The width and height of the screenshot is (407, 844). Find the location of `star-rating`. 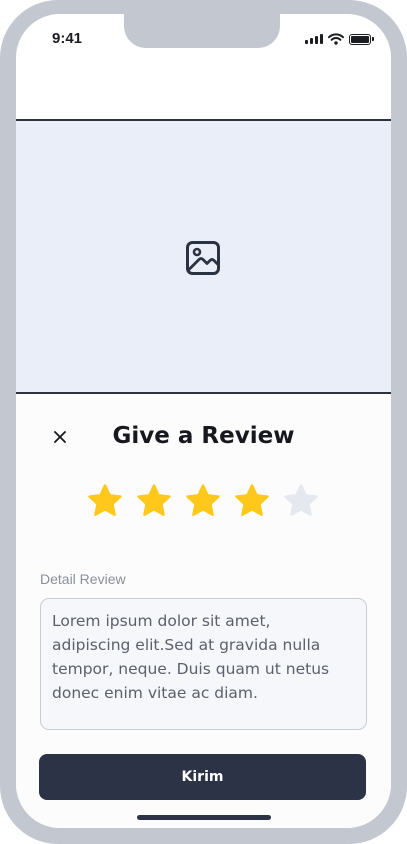

star-rating is located at coordinates (203, 501).